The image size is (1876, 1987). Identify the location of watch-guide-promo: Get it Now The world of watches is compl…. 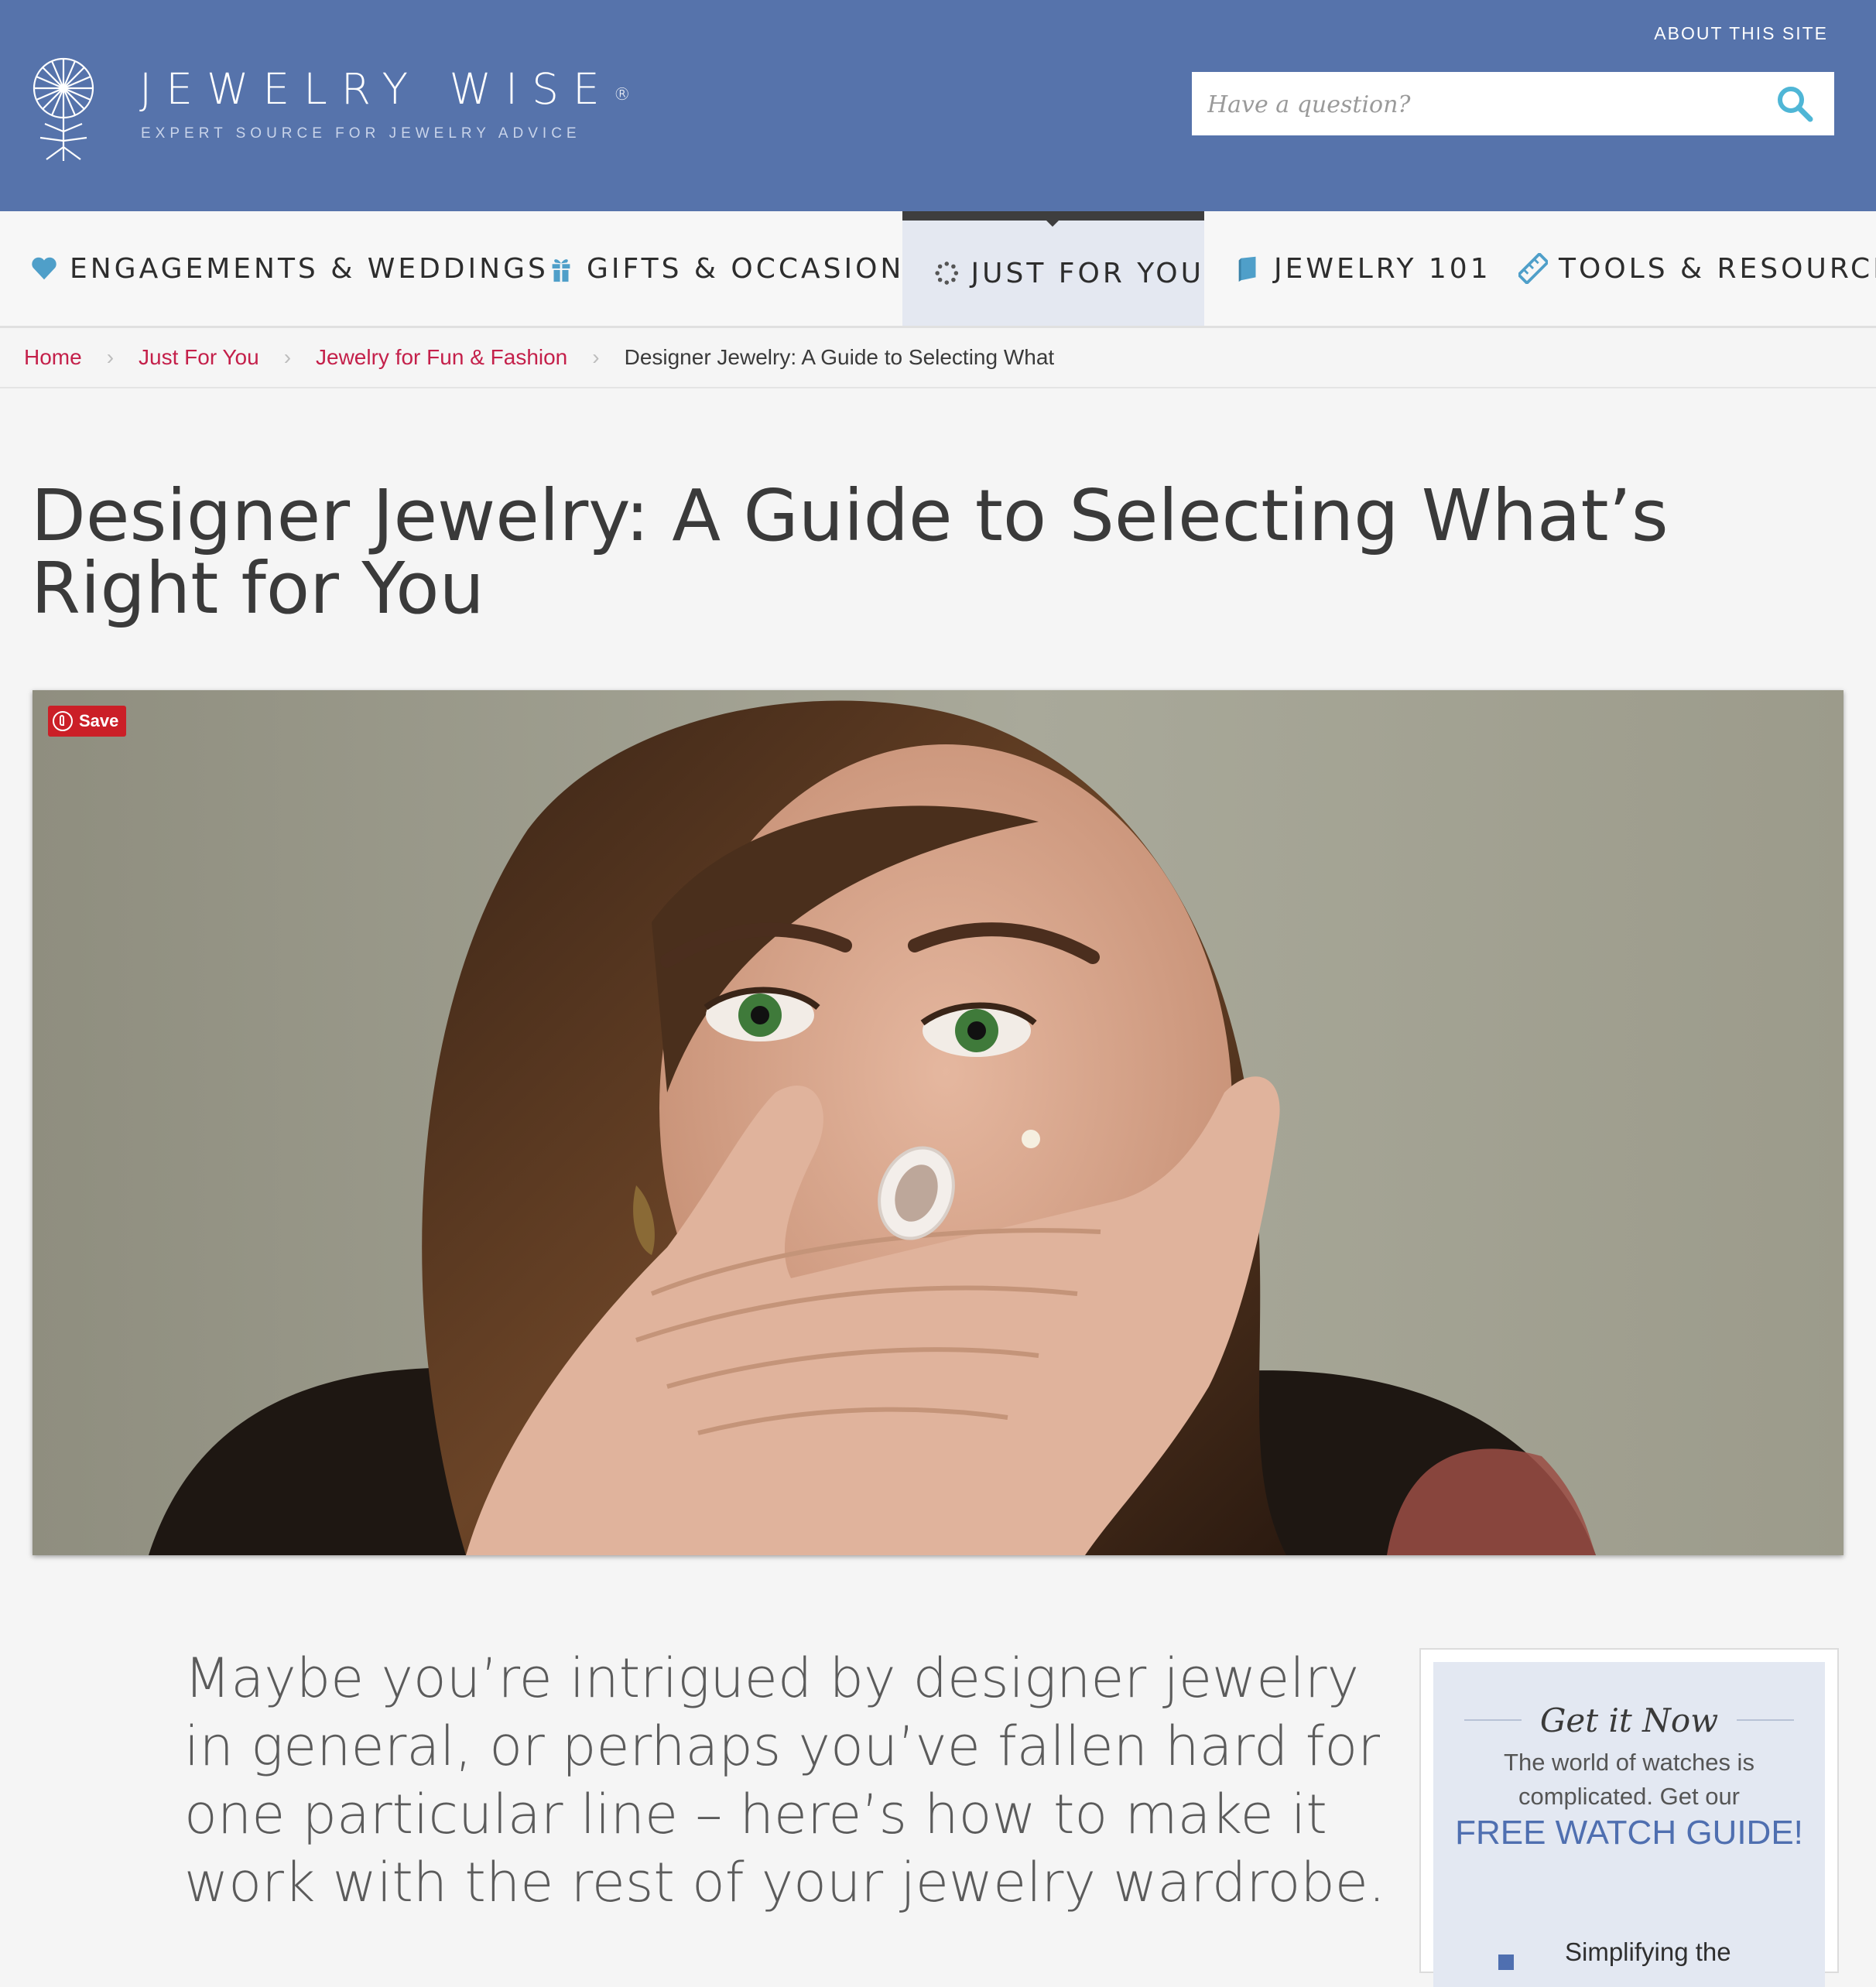
(1629, 1818).